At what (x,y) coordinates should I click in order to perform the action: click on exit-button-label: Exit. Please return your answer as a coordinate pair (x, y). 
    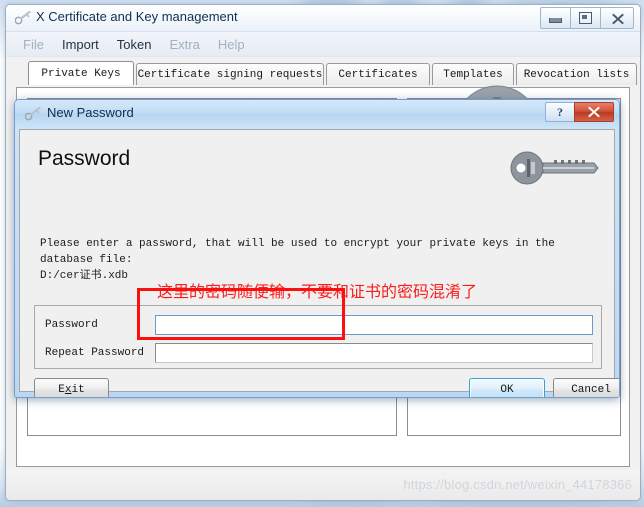
    Looking at the image, I should click on (71, 389).